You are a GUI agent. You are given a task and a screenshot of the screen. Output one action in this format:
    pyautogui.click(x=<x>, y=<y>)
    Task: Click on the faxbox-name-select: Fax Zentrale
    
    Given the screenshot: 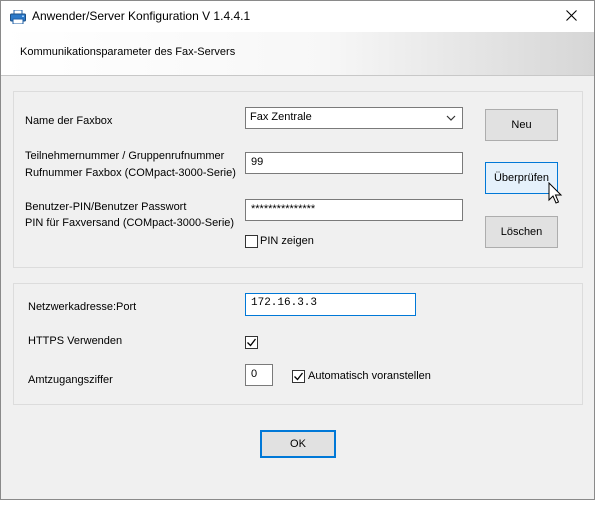 What is the action you would take?
    pyautogui.click(x=354, y=118)
    